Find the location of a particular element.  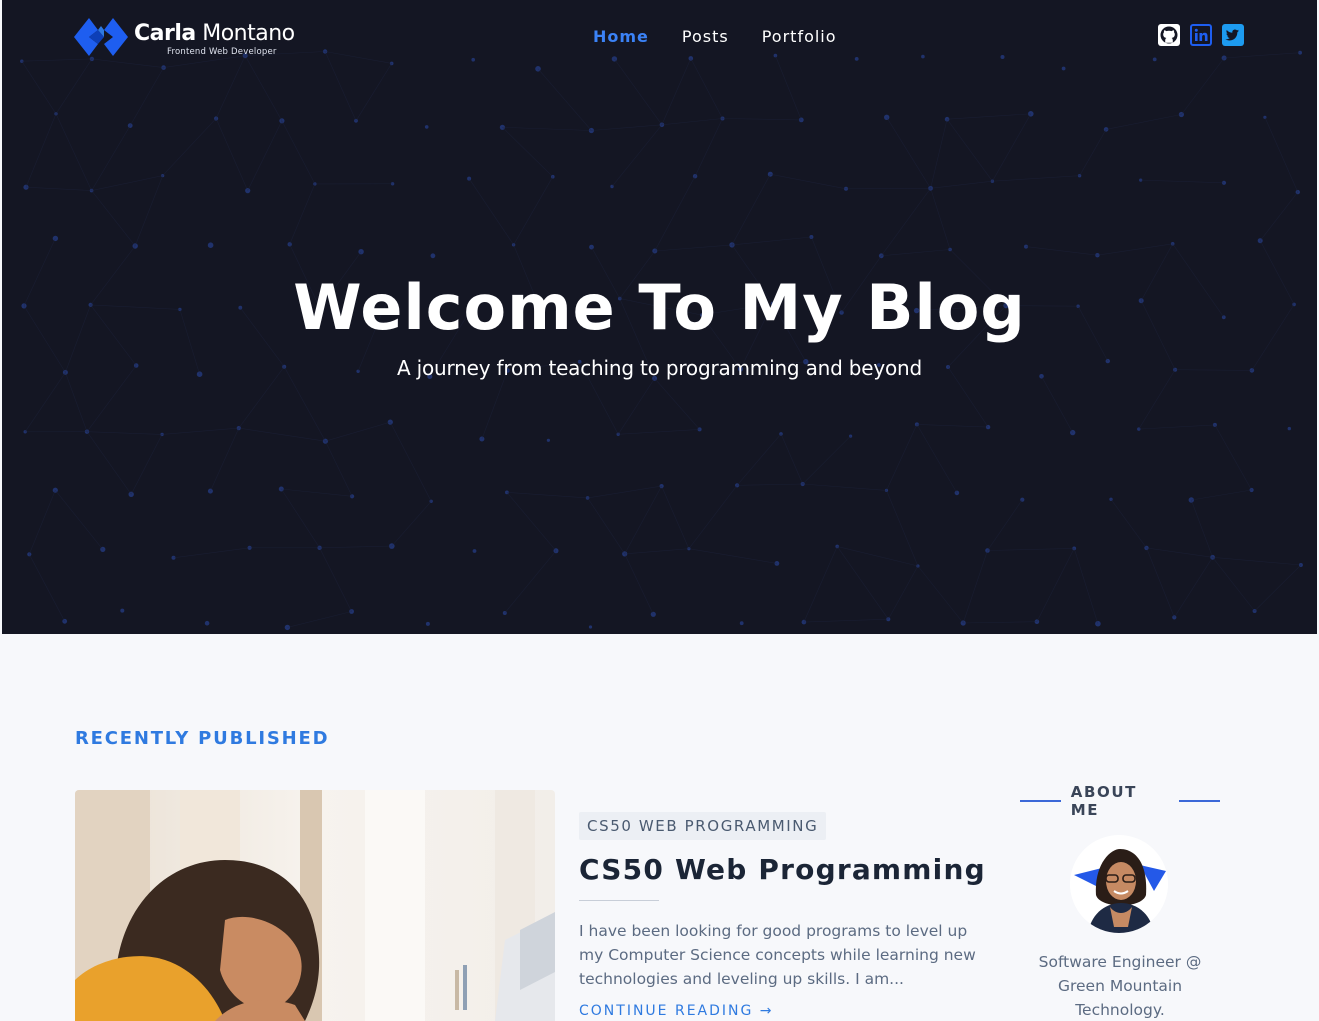

brand-logo: Carla Montano Frontend Web Developer is located at coordinates (184, 37).